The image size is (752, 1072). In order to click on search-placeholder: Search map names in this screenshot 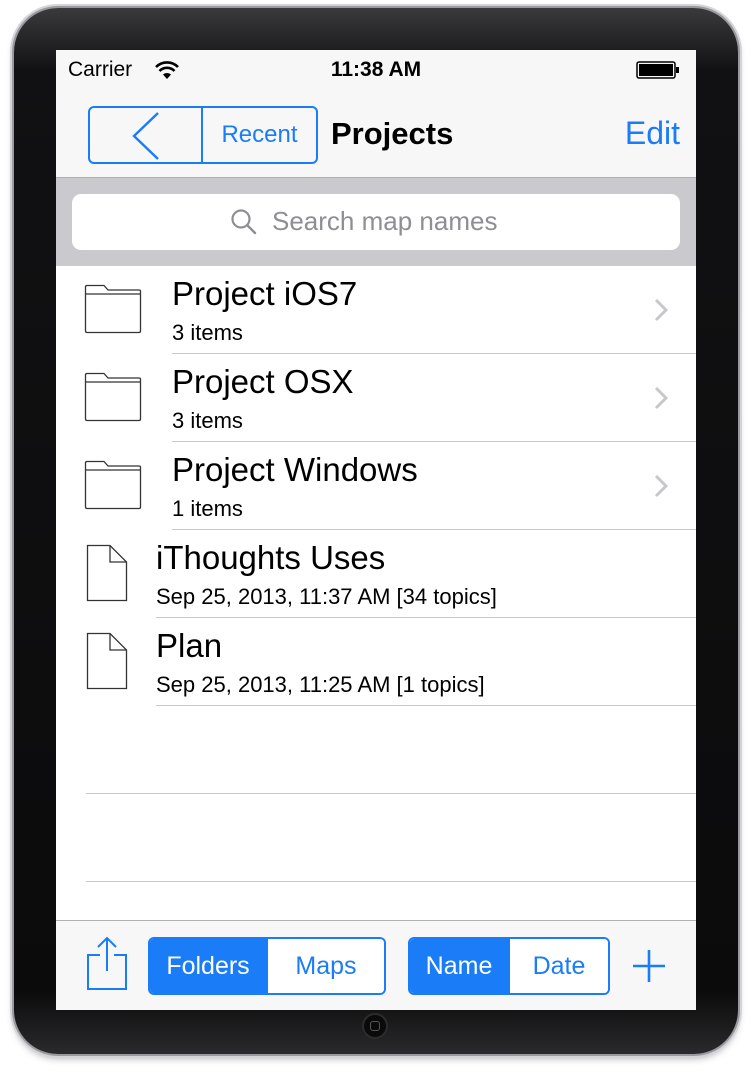, I will do `click(385, 221)`.